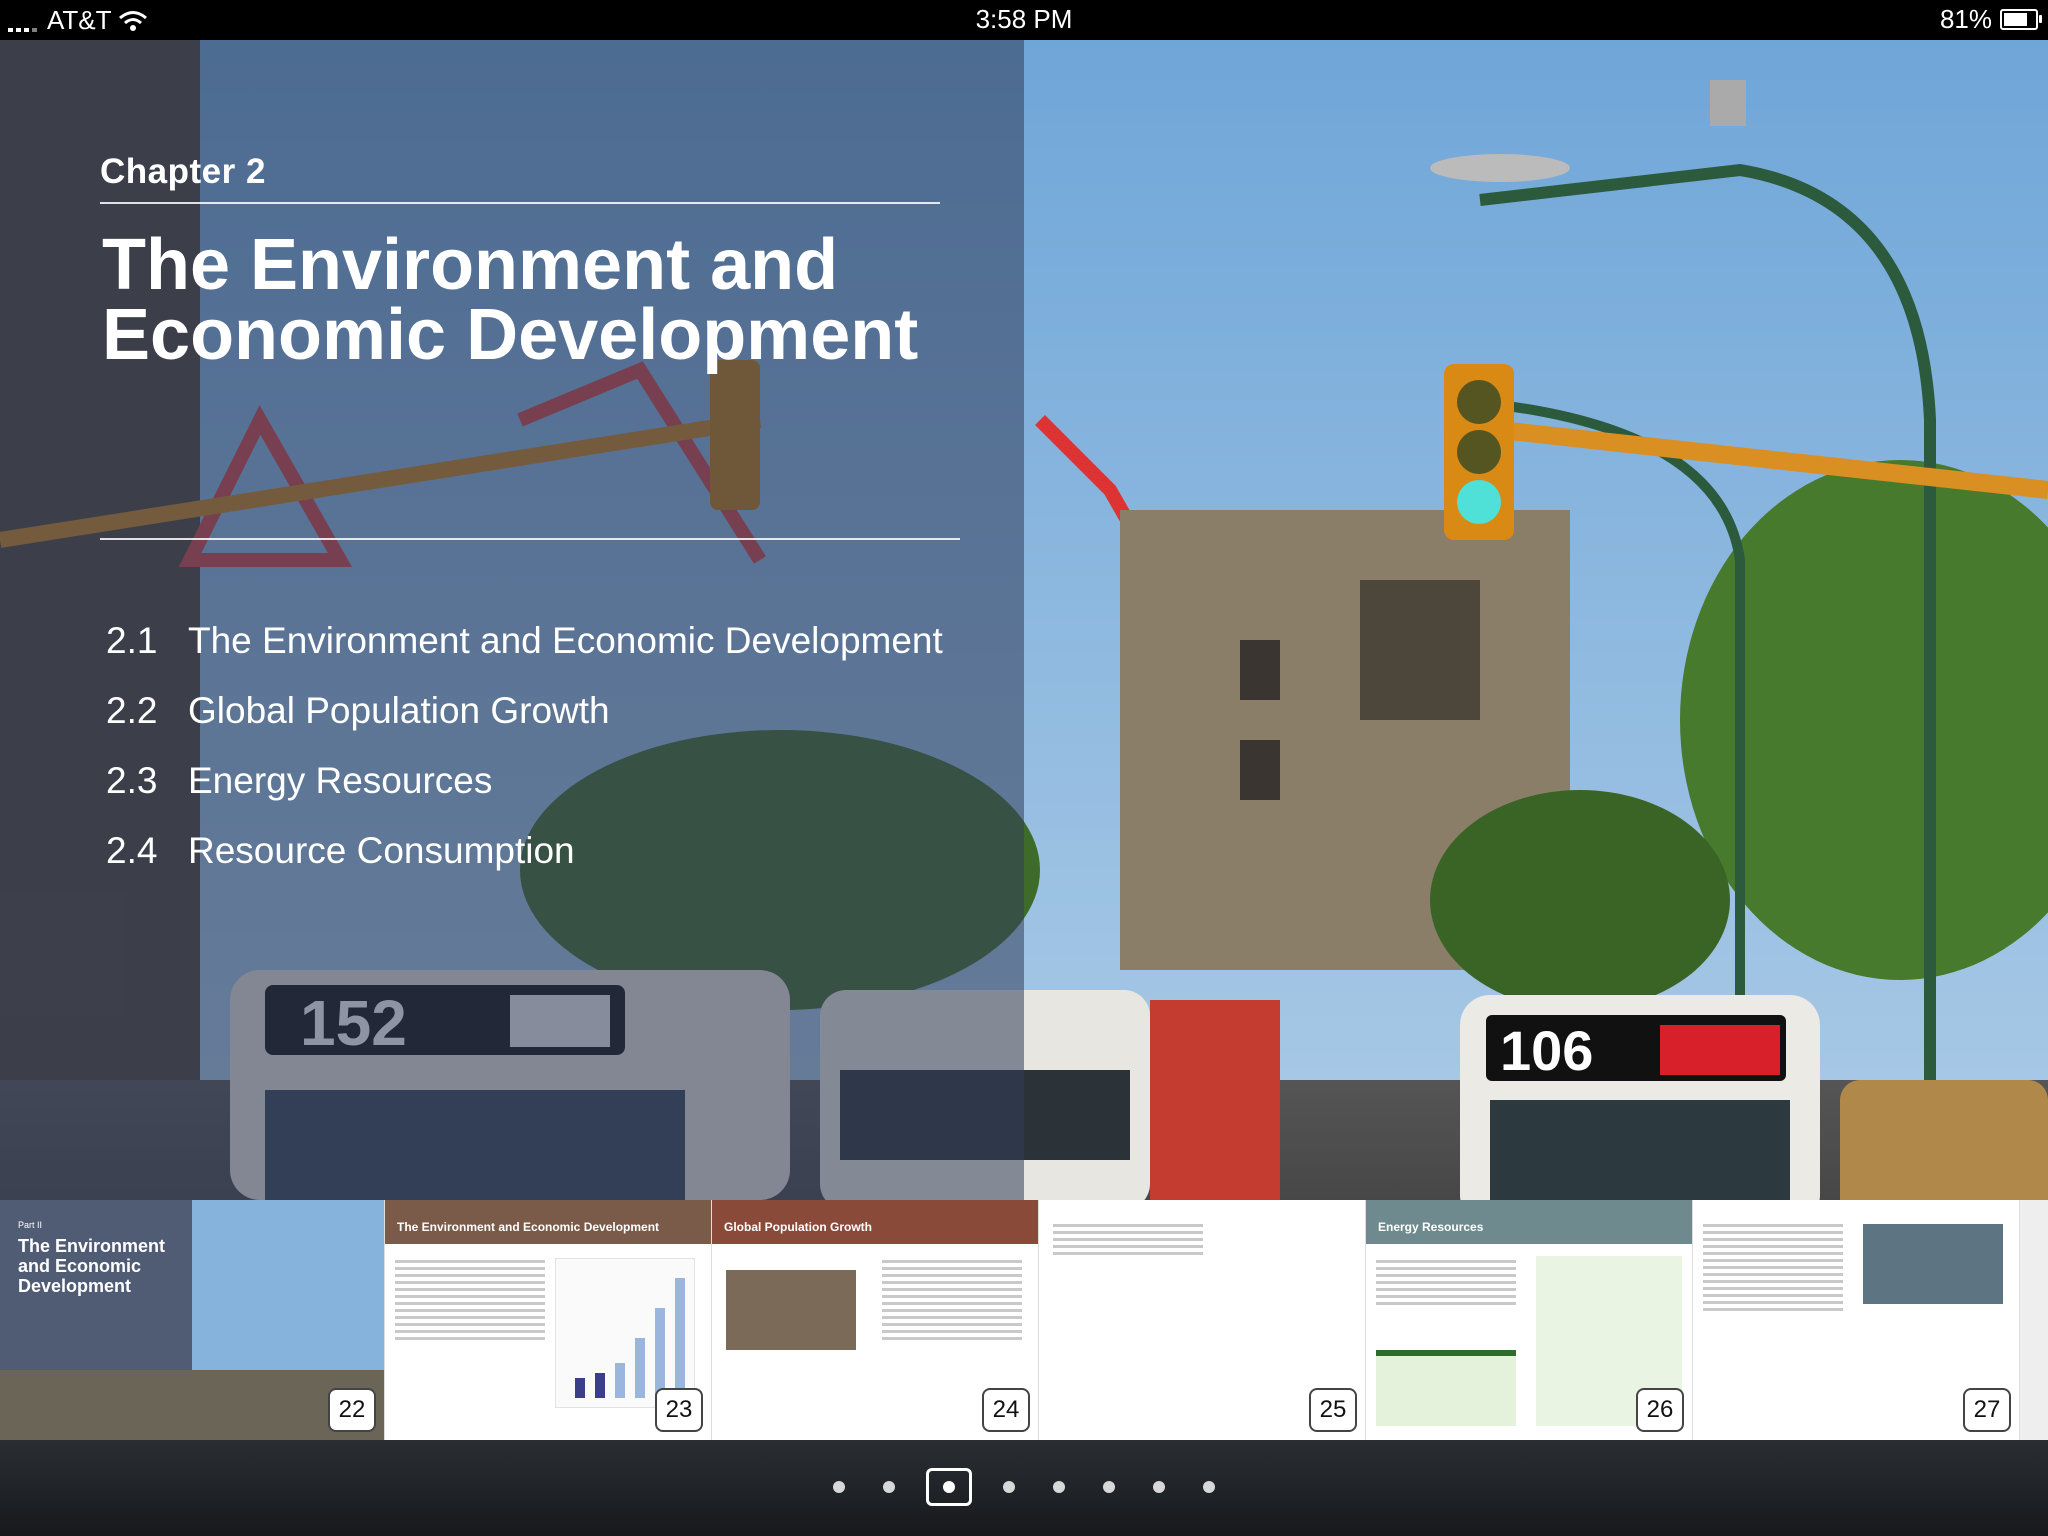  I want to click on thumb-wave-photo, so click(1933, 1264).